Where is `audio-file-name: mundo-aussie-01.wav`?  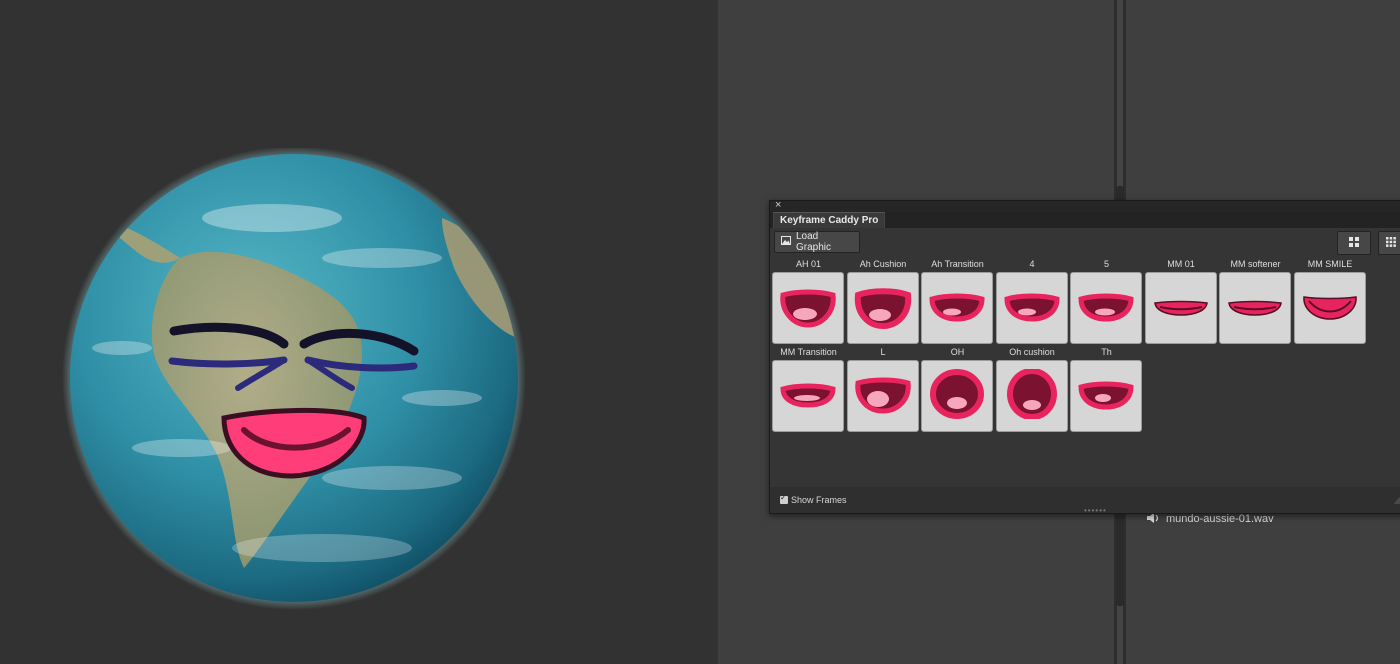 audio-file-name: mundo-aussie-01.wav is located at coordinates (1220, 519).